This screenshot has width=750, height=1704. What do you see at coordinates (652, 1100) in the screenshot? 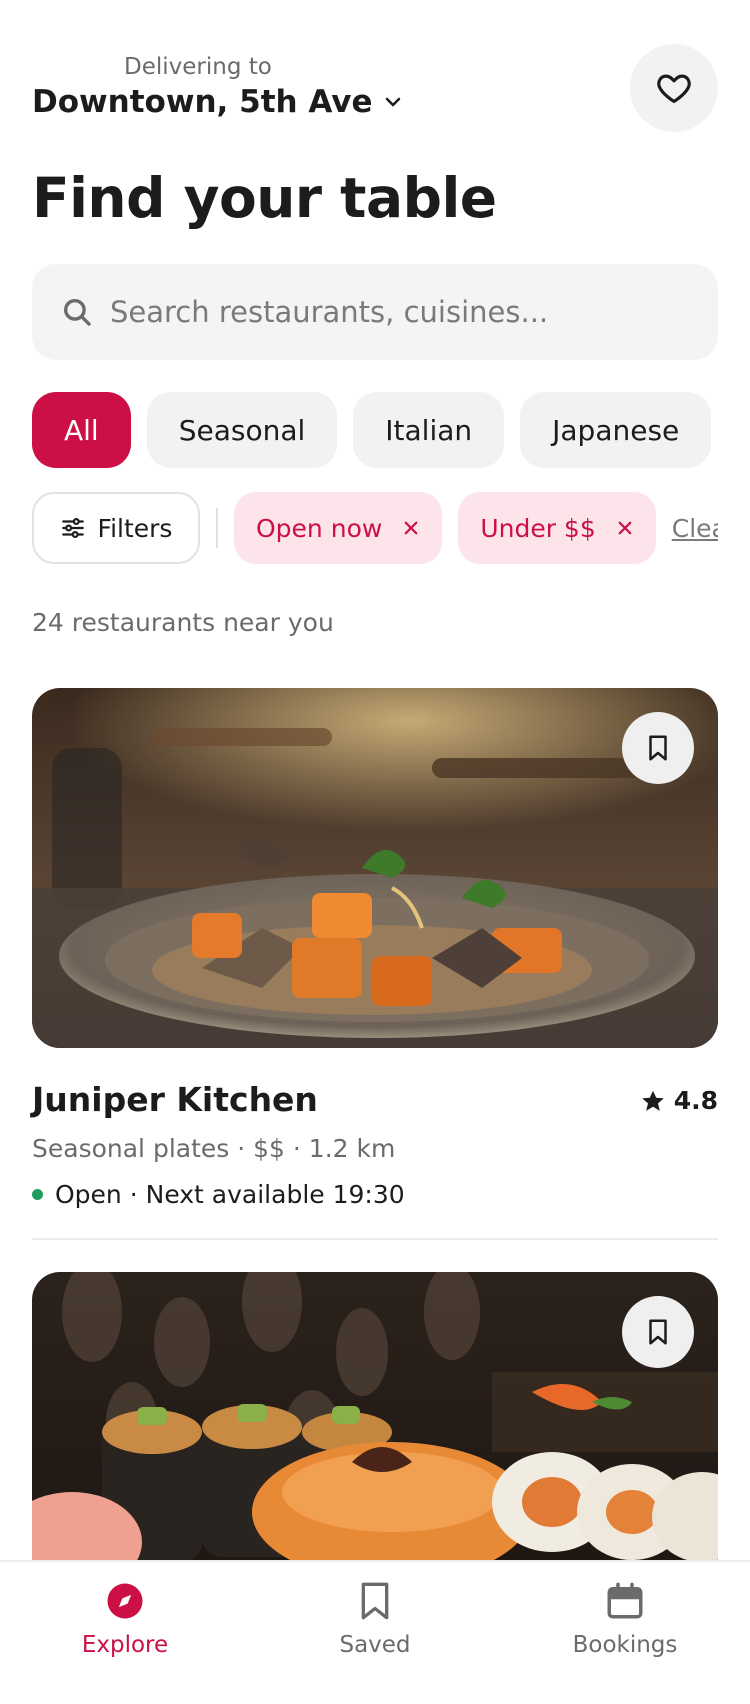
I see `star-icon` at bounding box center [652, 1100].